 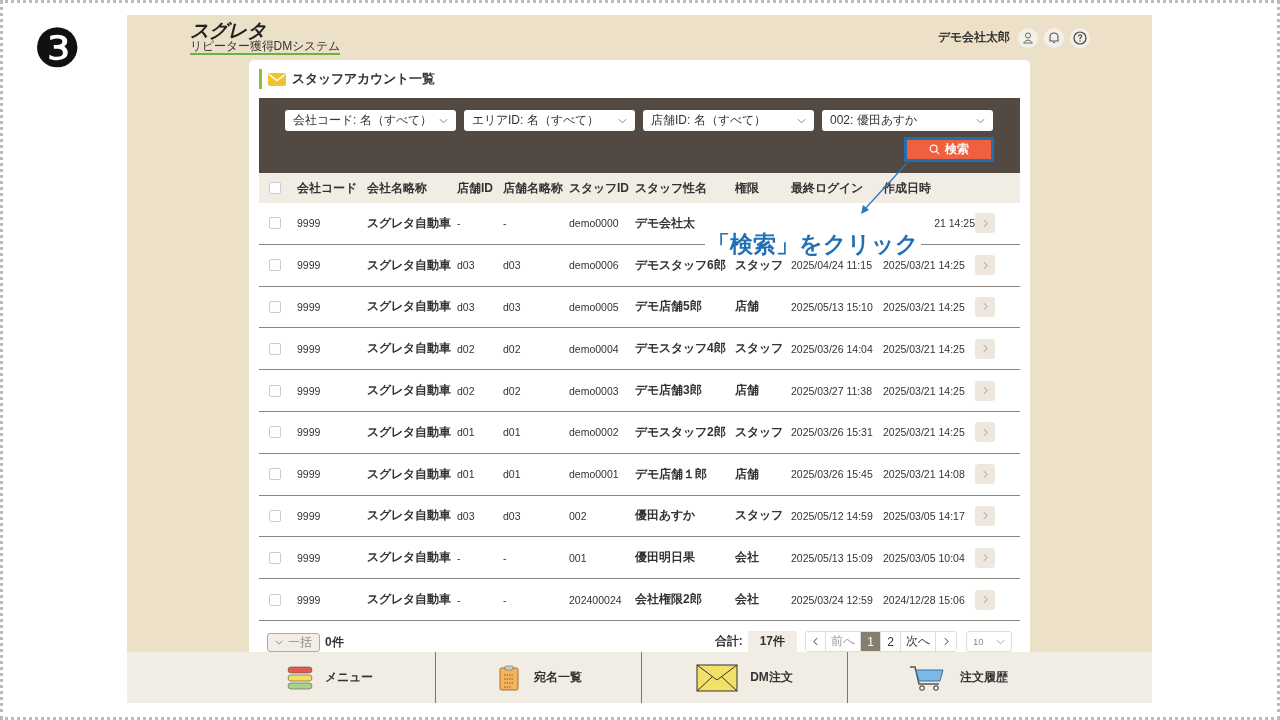 What do you see at coordinates (549, 120) in the screenshot?
I see `filter-dropdown: エリアID: 名（すべて）` at bounding box center [549, 120].